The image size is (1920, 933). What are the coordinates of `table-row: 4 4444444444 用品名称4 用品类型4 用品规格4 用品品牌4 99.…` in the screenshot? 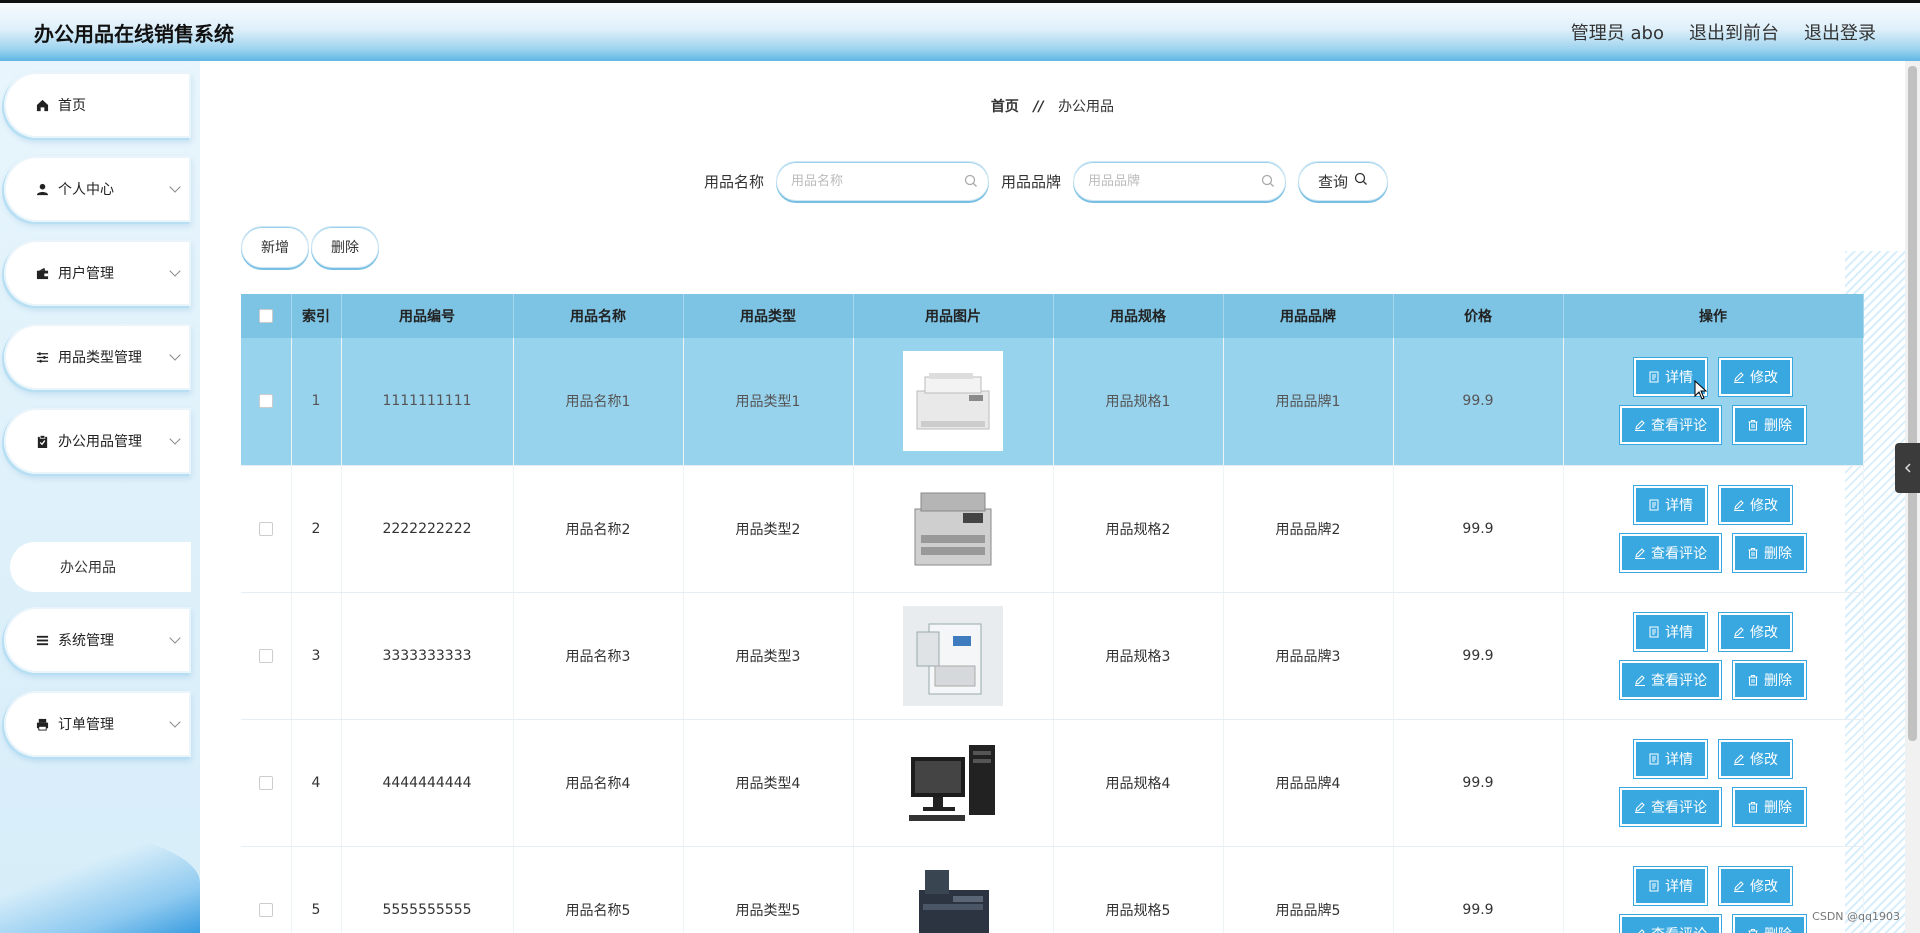 It's located at (1052, 783).